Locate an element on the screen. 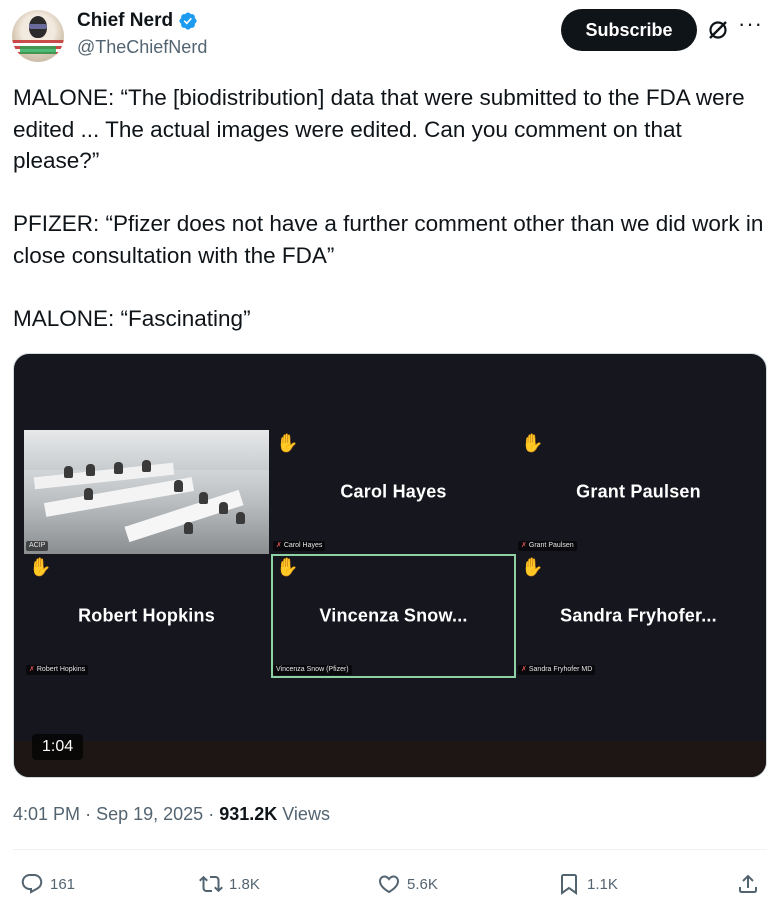  bookmark-button: 1.1K is located at coordinates (587, 884).